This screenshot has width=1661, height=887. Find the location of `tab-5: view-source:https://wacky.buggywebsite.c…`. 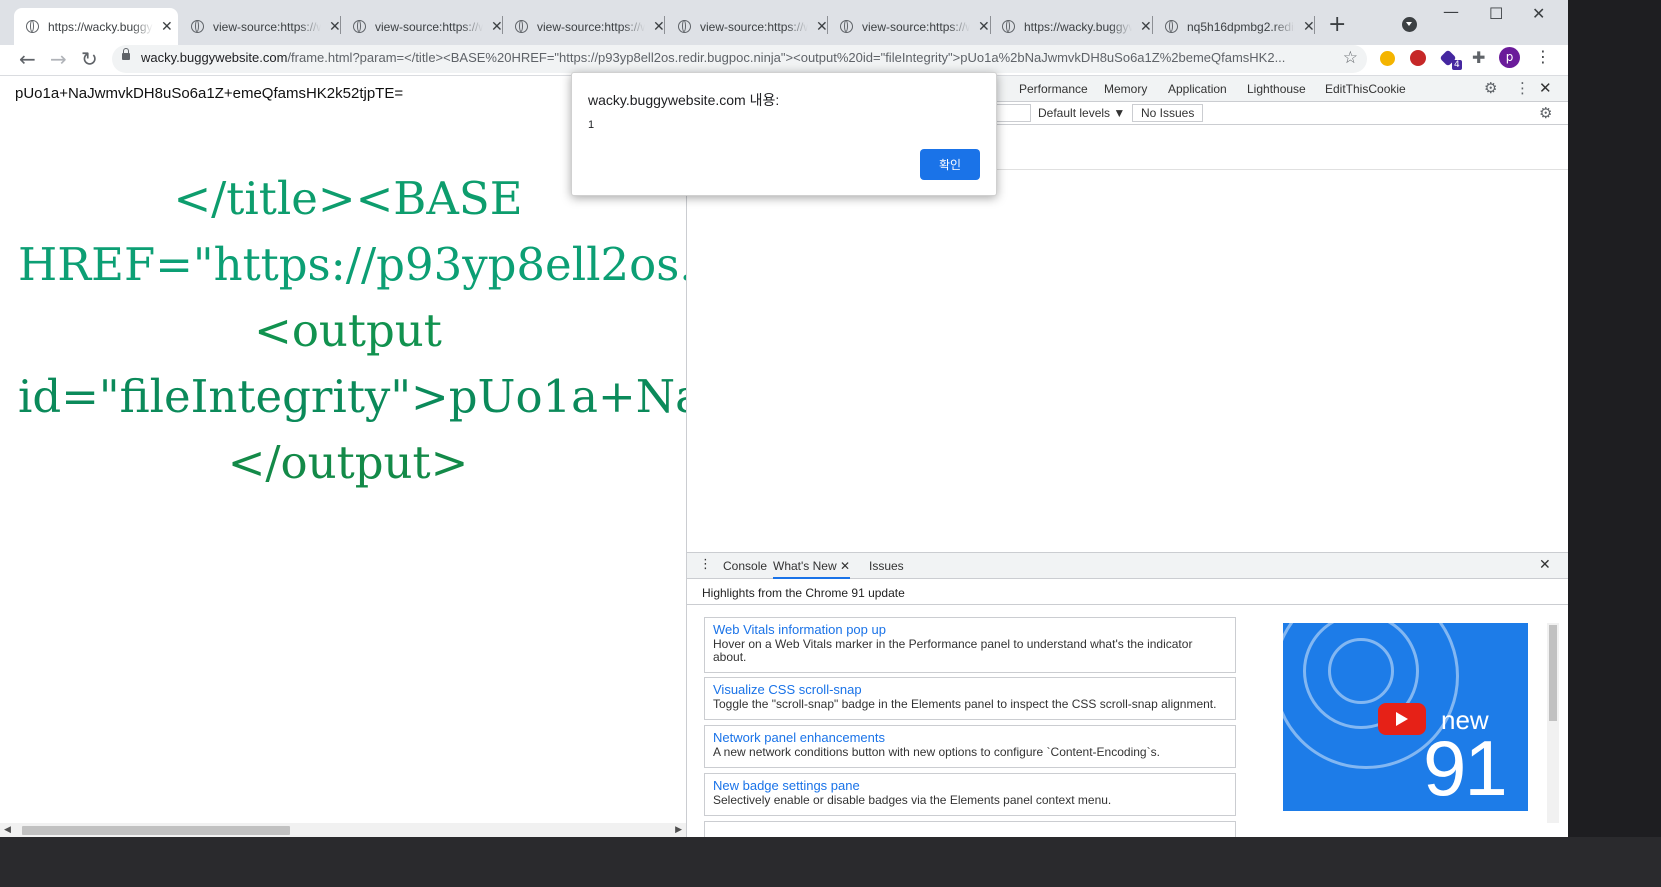

tab-5: view-source:https://wacky.buggywebsite.c… is located at coordinates (753, 26).